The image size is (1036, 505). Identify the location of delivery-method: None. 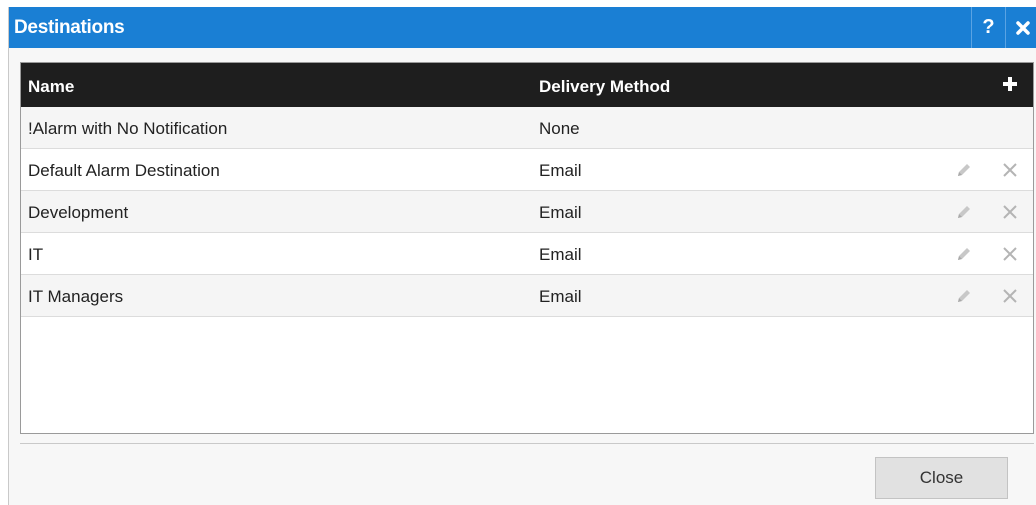
(559, 128).